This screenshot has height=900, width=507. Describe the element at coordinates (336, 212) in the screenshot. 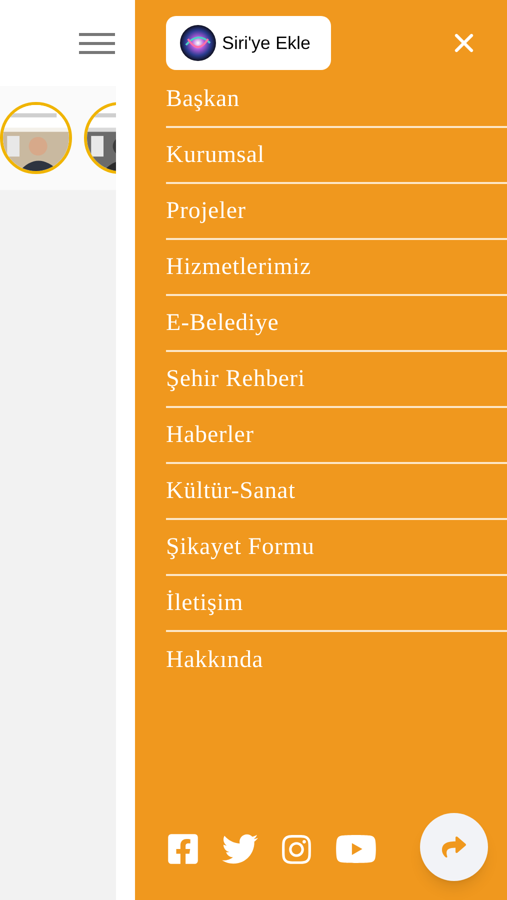

I see `menu-item: Projeler` at that location.